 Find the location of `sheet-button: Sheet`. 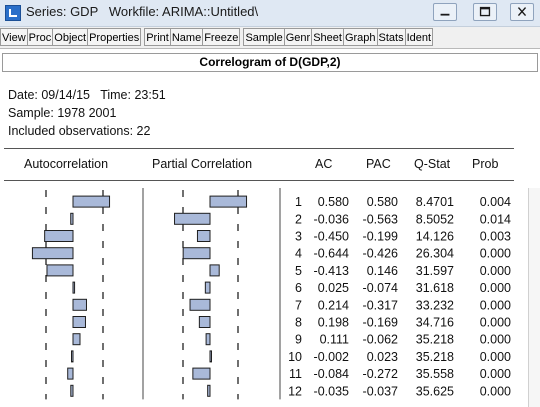

sheet-button: Sheet is located at coordinates (327, 37).